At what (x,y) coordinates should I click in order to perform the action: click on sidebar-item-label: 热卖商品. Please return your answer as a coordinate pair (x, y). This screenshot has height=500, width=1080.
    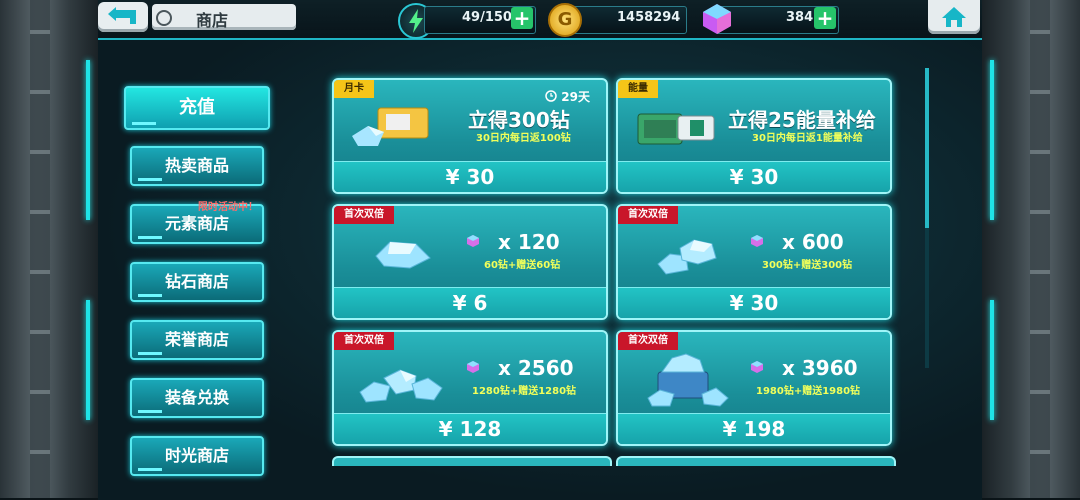
    Looking at the image, I should click on (196, 165).